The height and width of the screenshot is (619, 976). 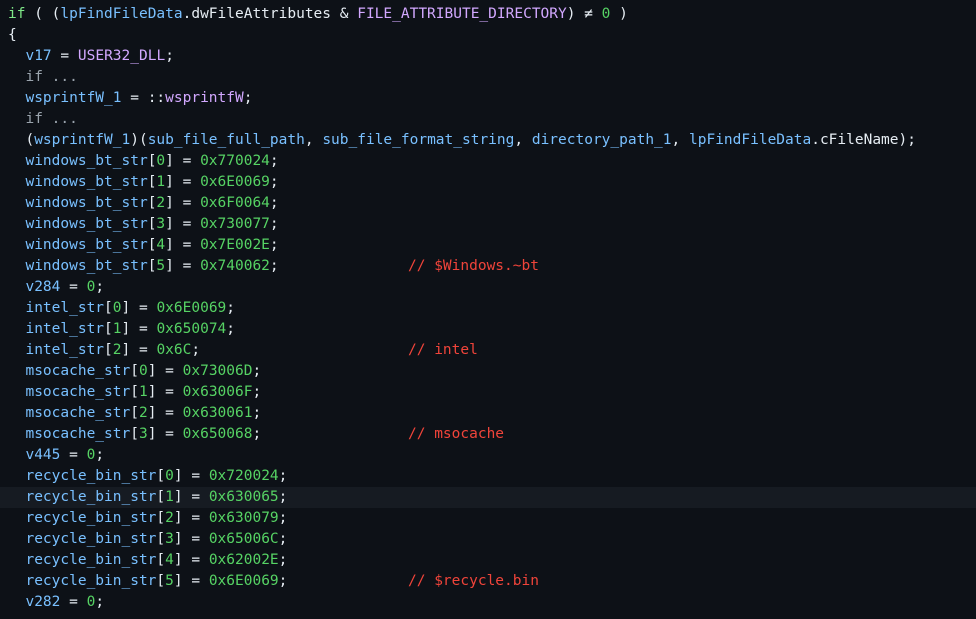 I want to click on code-line: v17 = USER32_DLL;, so click(x=488, y=56).